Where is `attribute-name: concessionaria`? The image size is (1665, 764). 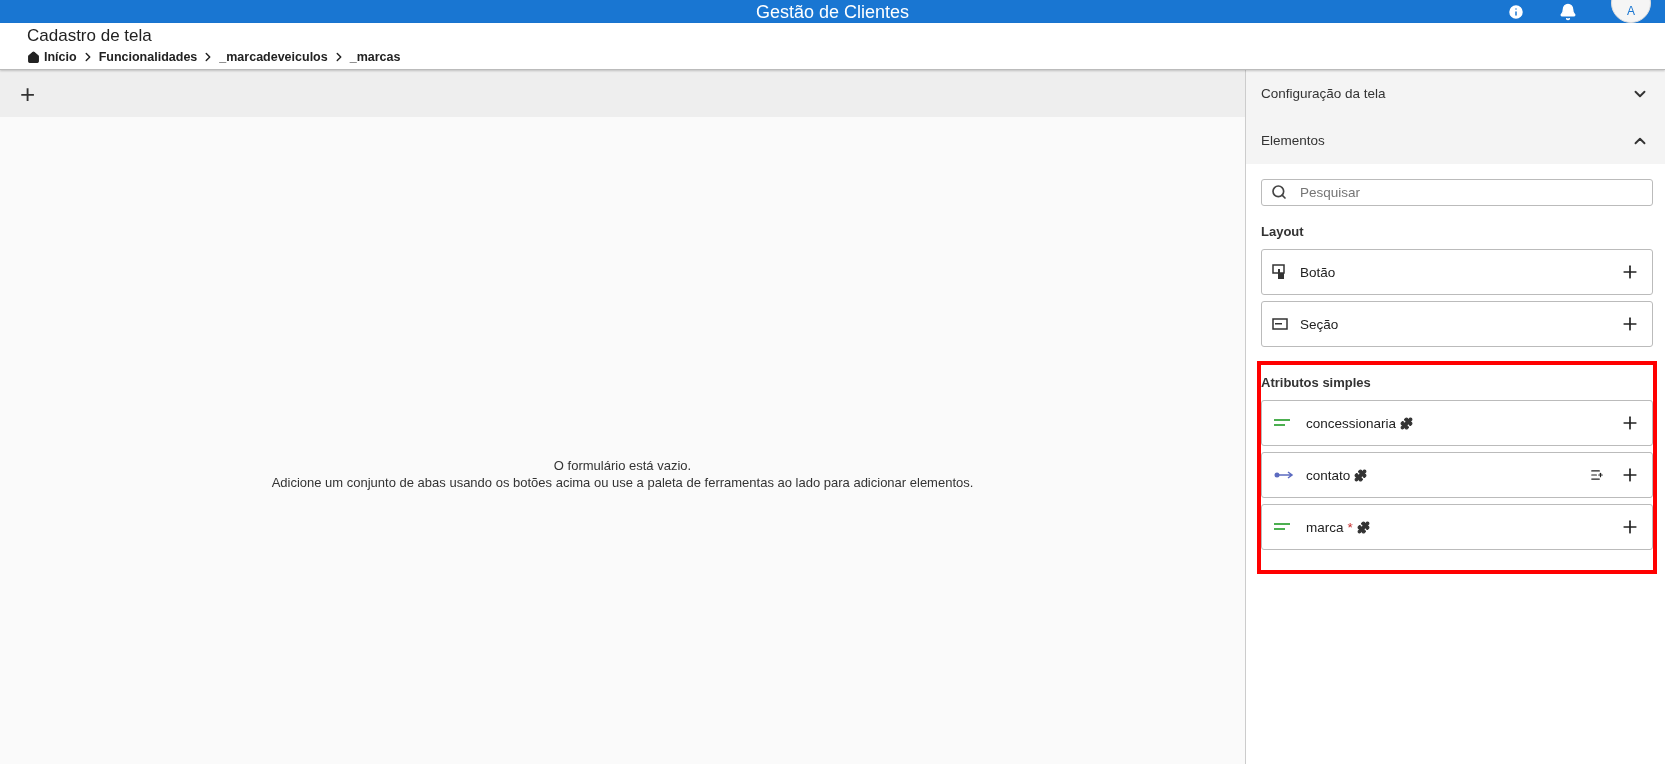 attribute-name: concessionaria is located at coordinates (1351, 423).